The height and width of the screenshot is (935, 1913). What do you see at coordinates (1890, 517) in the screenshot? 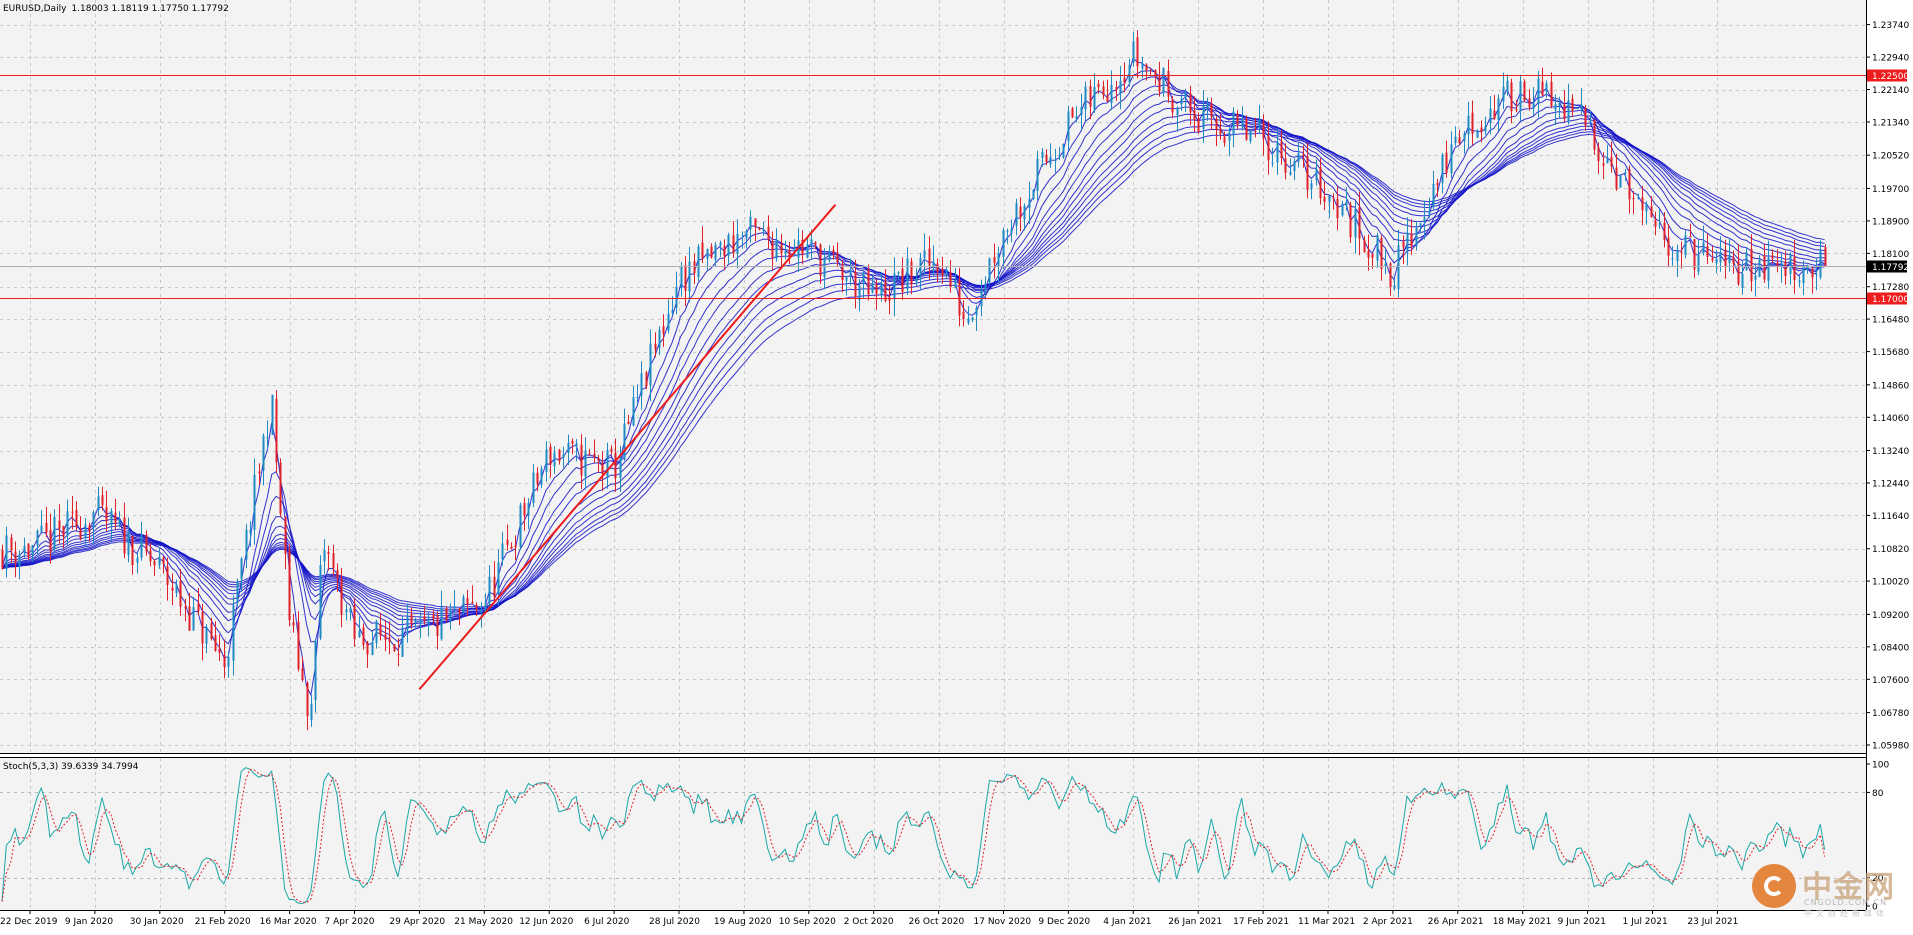
I see `price-tick-label: 1.11640` at bounding box center [1890, 517].